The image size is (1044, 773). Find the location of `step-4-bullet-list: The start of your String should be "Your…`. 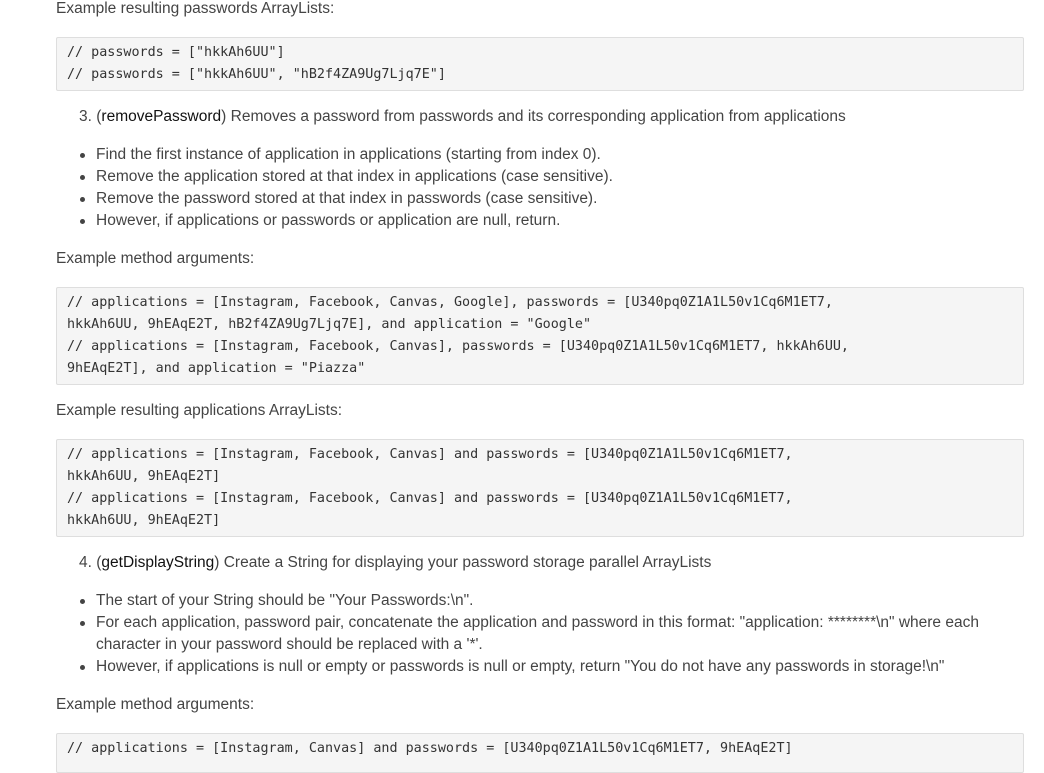

step-4-bullet-list: The start of your String should be "Your… is located at coordinates (529, 634).